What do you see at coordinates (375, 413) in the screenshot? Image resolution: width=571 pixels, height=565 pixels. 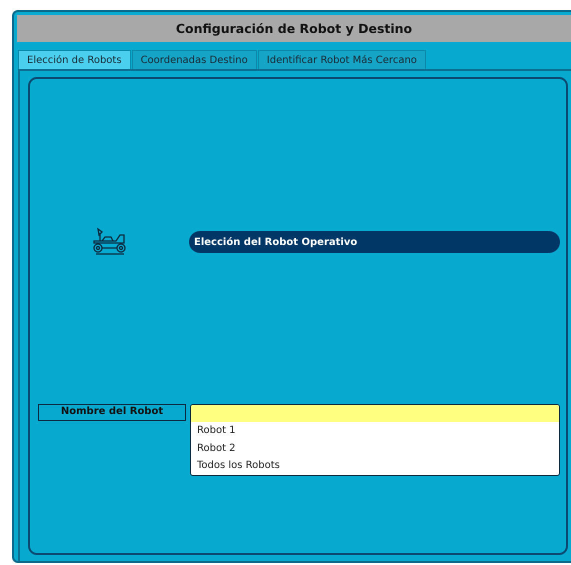 I see `input-field` at bounding box center [375, 413].